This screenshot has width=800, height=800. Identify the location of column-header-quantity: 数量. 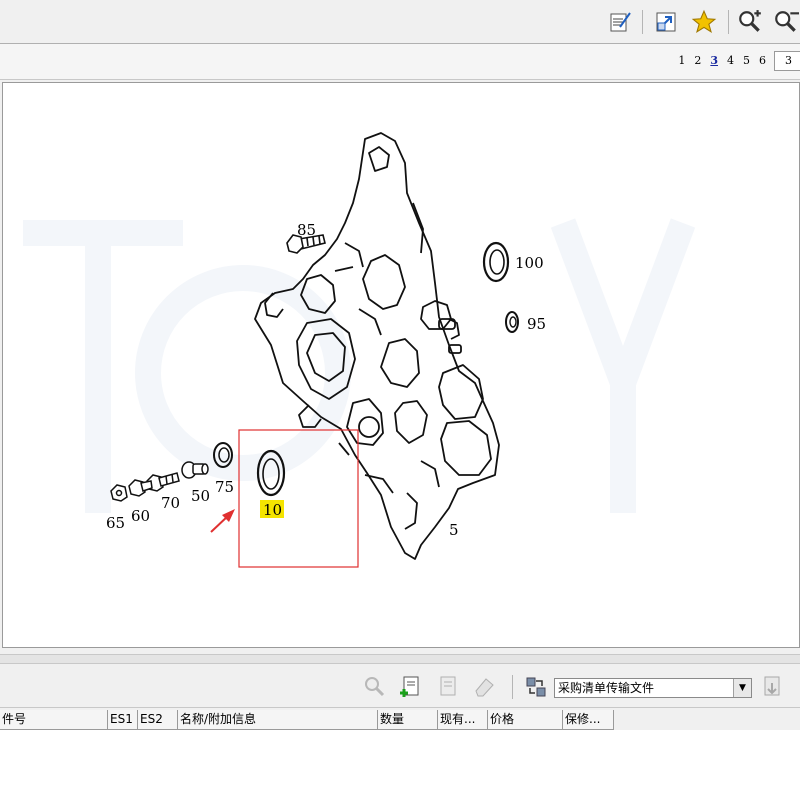
(408, 720).